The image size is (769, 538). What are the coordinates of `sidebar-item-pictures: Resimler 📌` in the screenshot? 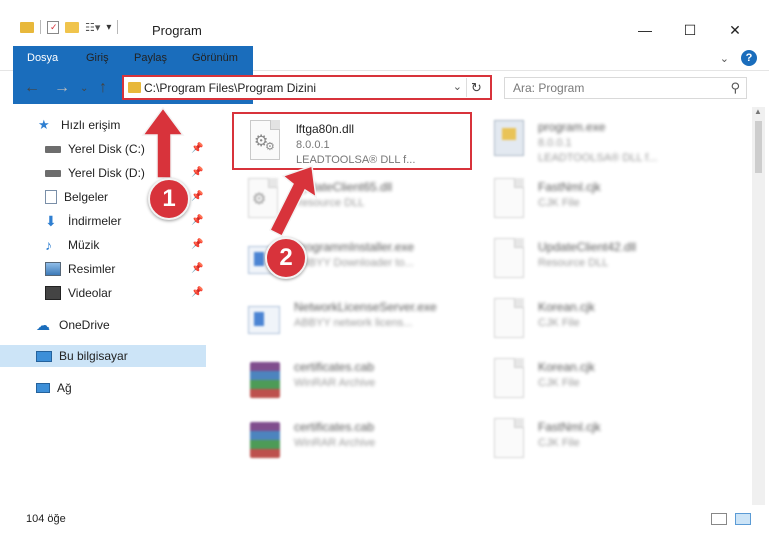 It's located at (103, 269).